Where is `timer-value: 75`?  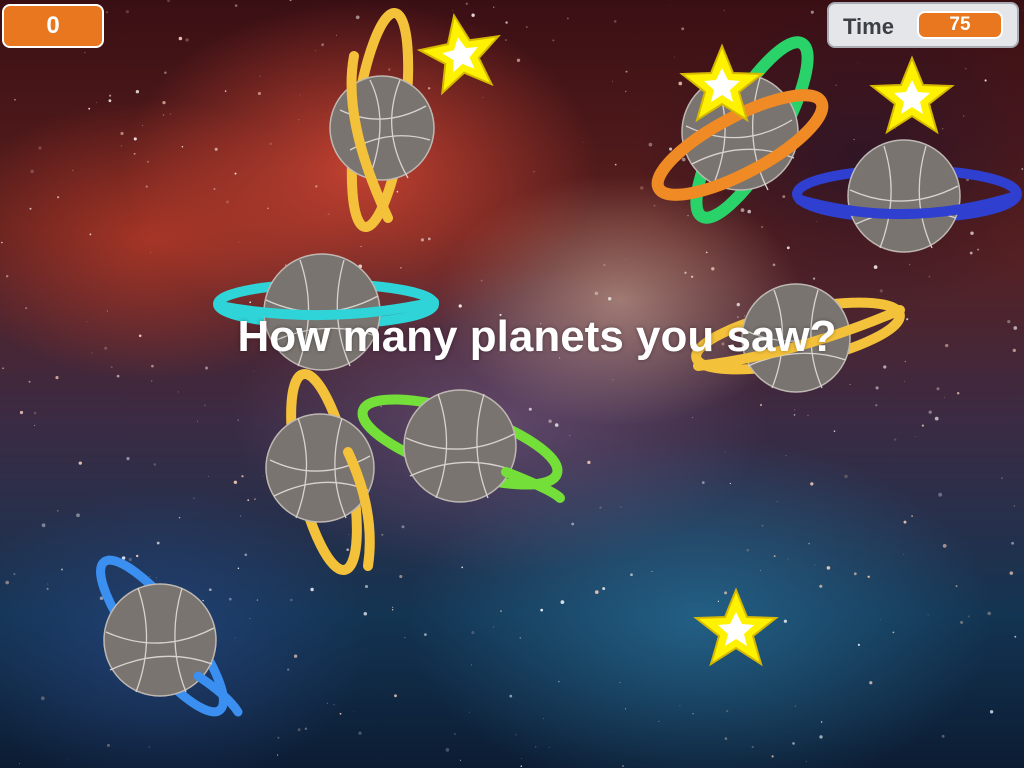
timer-value: 75 is located at coordinates (960, 25).